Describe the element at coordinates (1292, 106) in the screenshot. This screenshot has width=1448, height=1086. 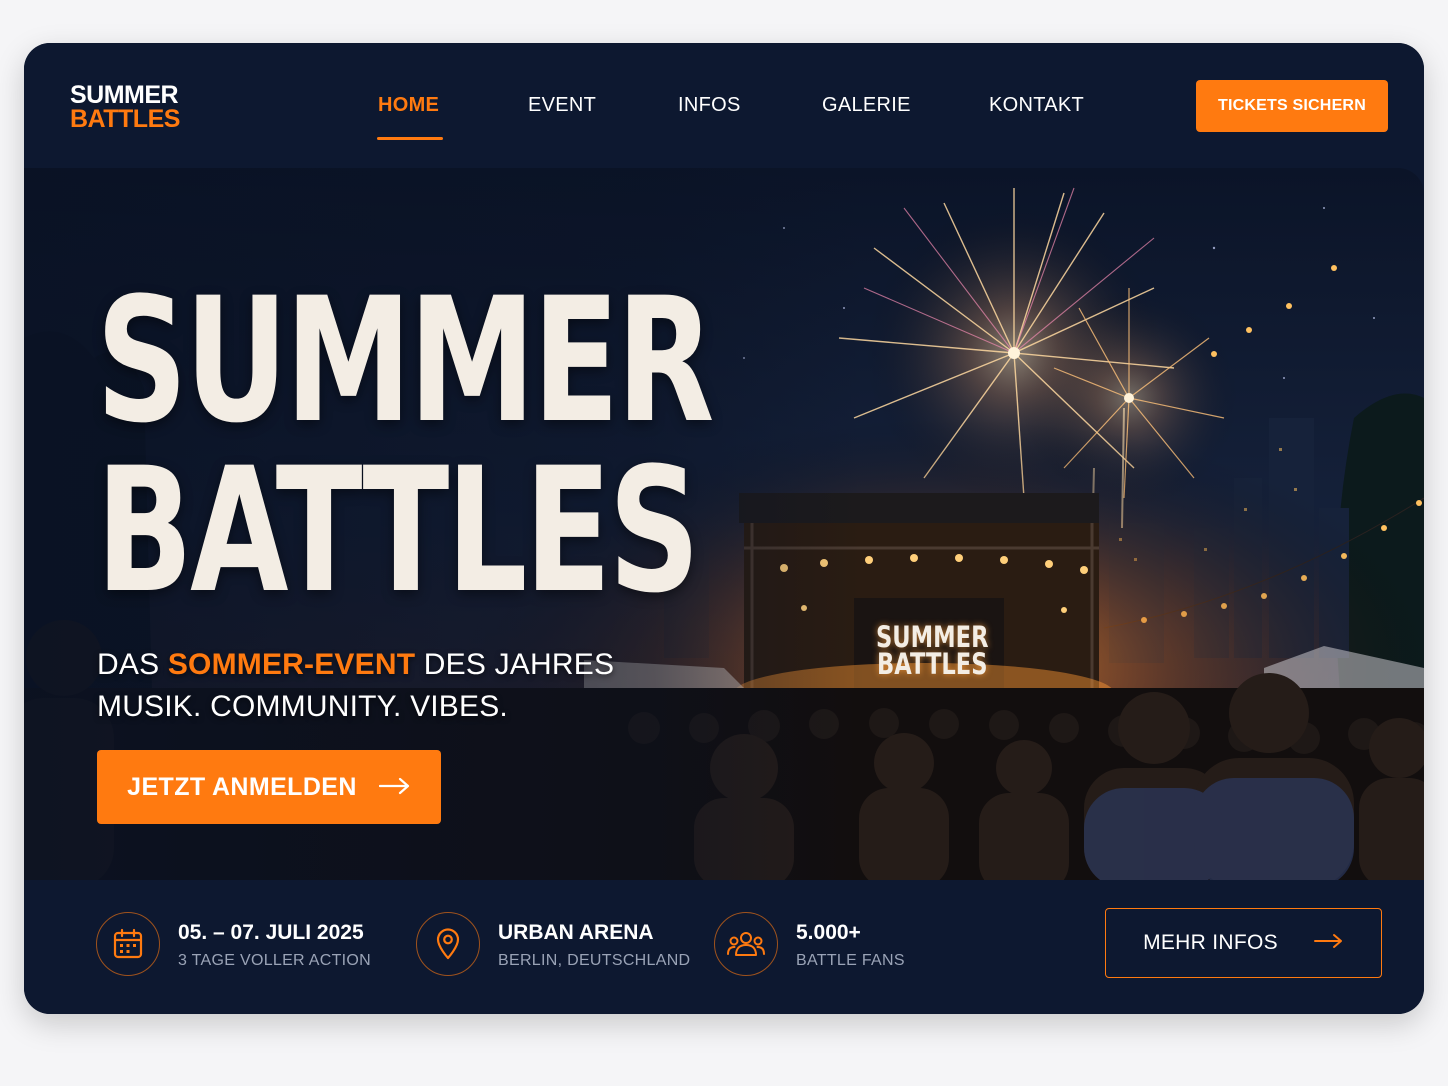
I see `tickets-button: TICKETS SICHERN` at that location.